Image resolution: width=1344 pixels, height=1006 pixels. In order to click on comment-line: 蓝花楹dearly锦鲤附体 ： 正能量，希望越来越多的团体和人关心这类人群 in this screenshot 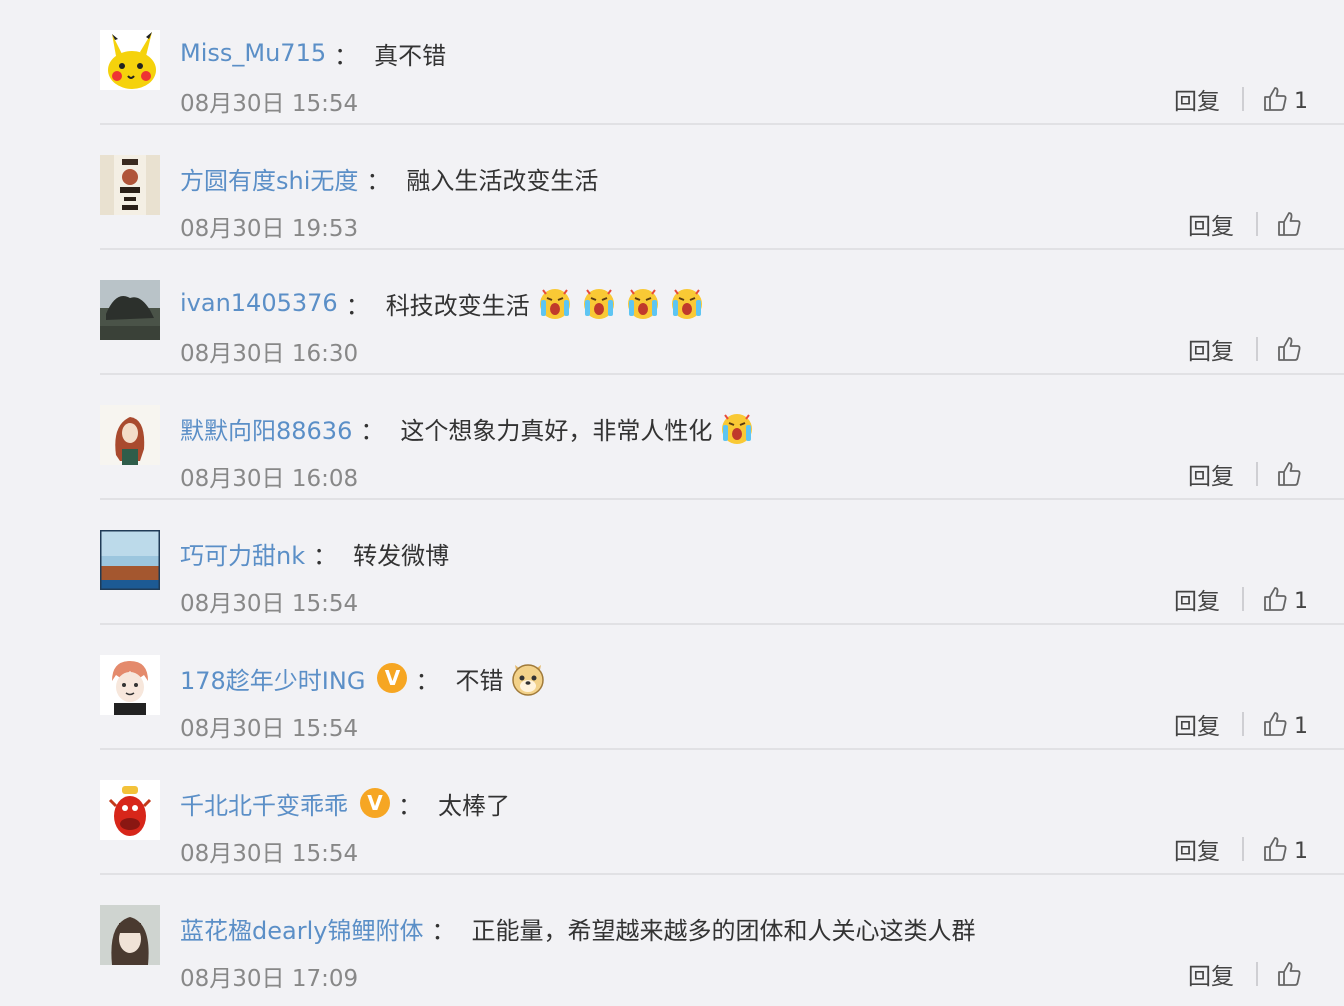, I will do `click(577, 928)`.